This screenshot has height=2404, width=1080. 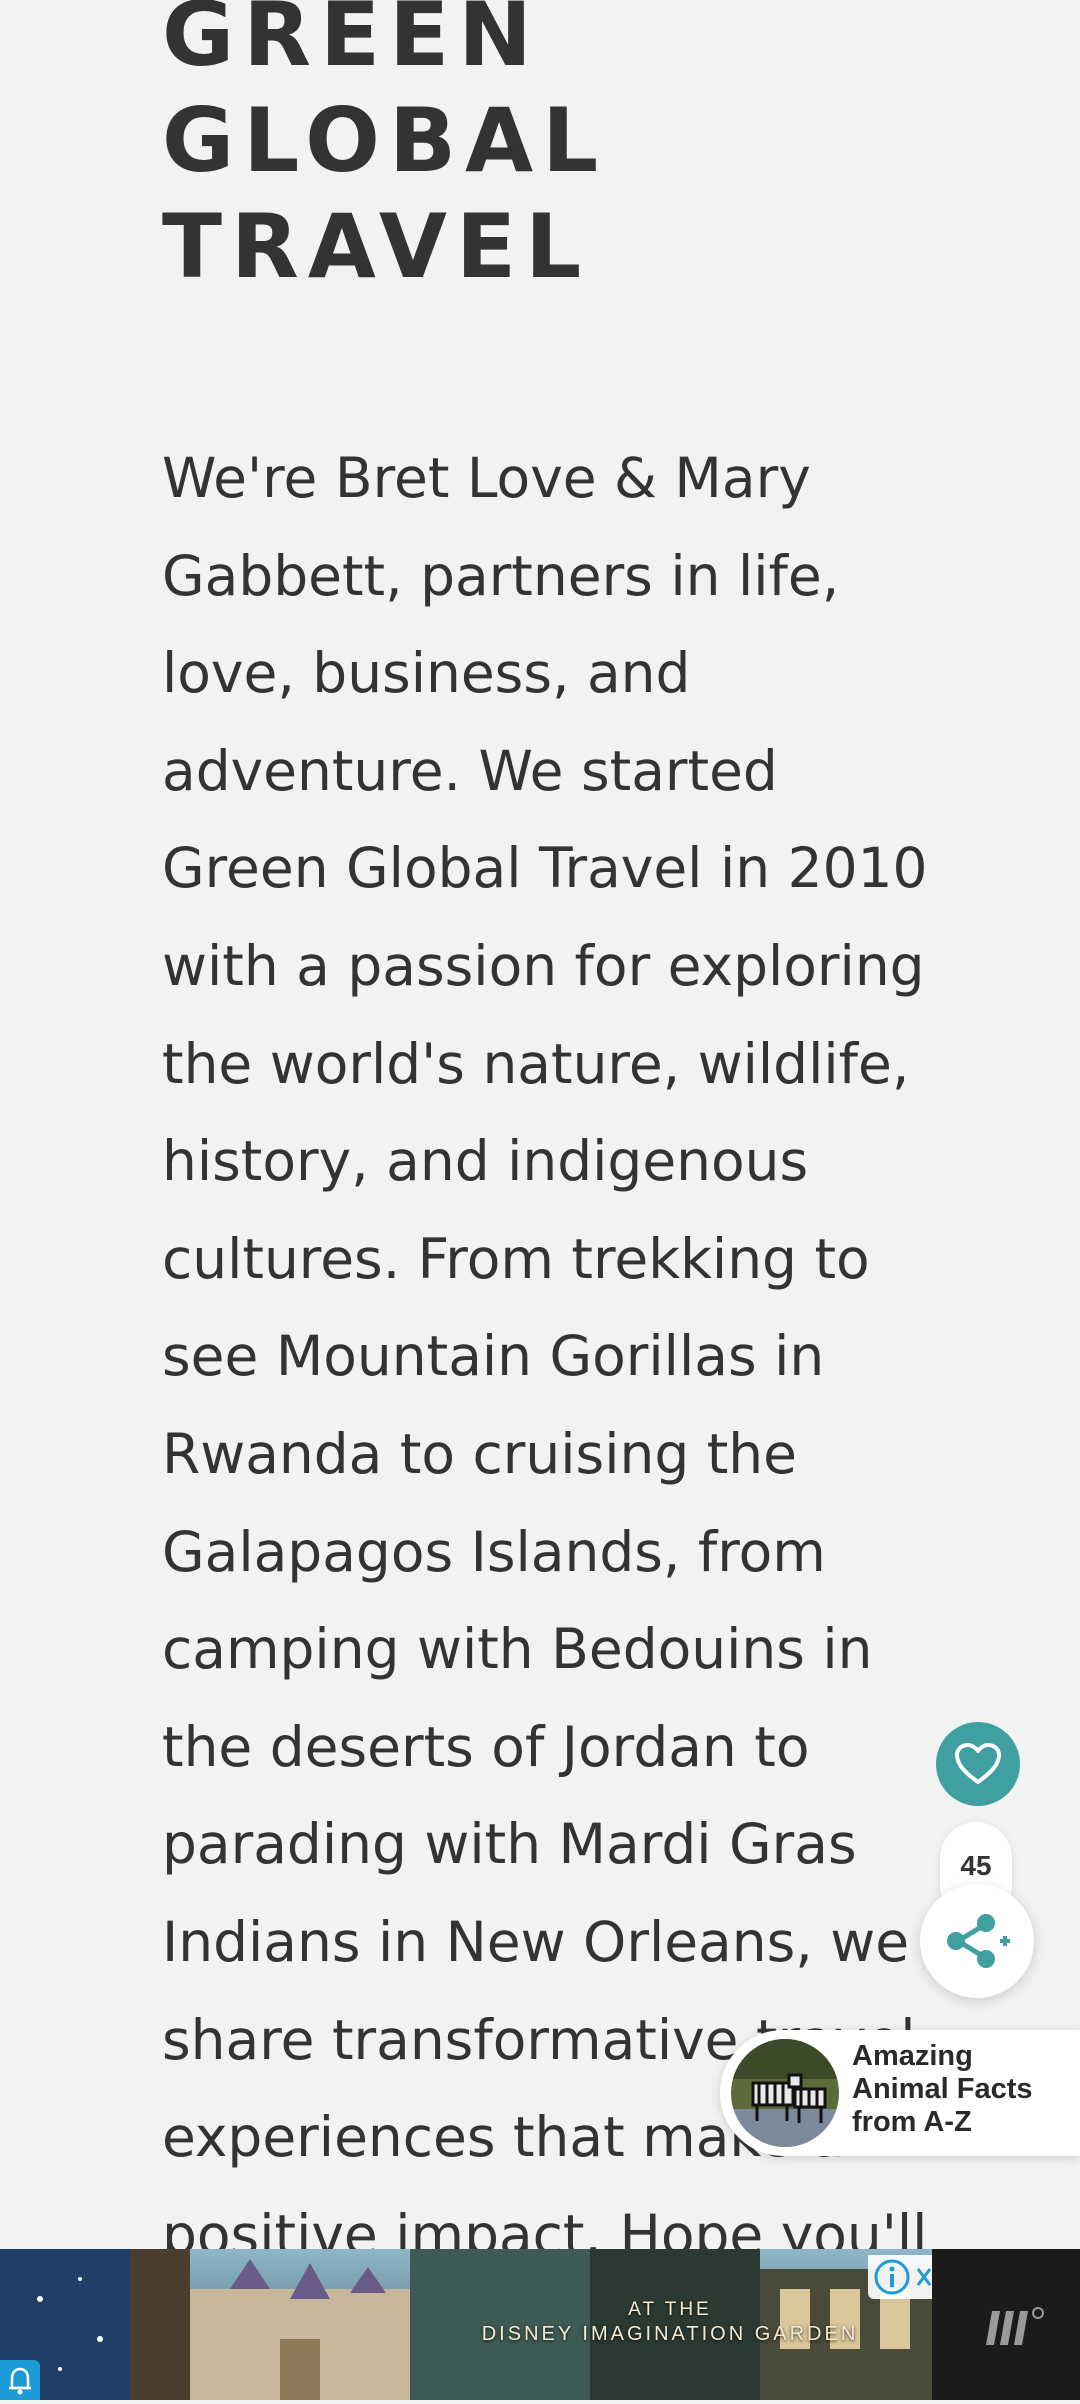 I want to click on promo-card: Amazing Animal Facts from A-Z, so click(x=900, y=2093).